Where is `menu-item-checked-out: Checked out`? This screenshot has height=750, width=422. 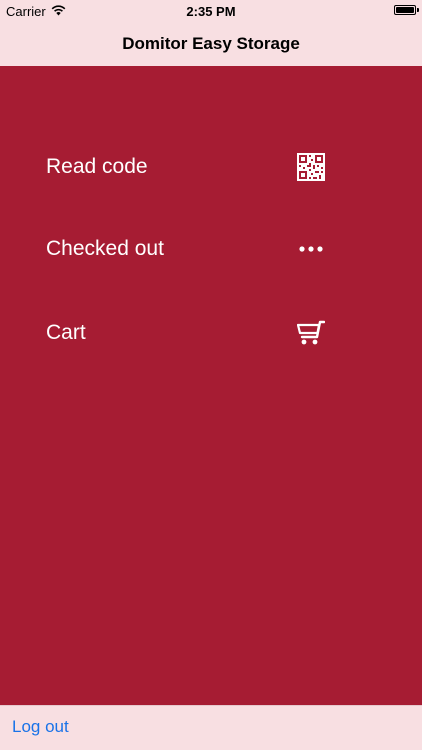
menu-item-checked-out: Checked out is located at coordinates (191, 249).